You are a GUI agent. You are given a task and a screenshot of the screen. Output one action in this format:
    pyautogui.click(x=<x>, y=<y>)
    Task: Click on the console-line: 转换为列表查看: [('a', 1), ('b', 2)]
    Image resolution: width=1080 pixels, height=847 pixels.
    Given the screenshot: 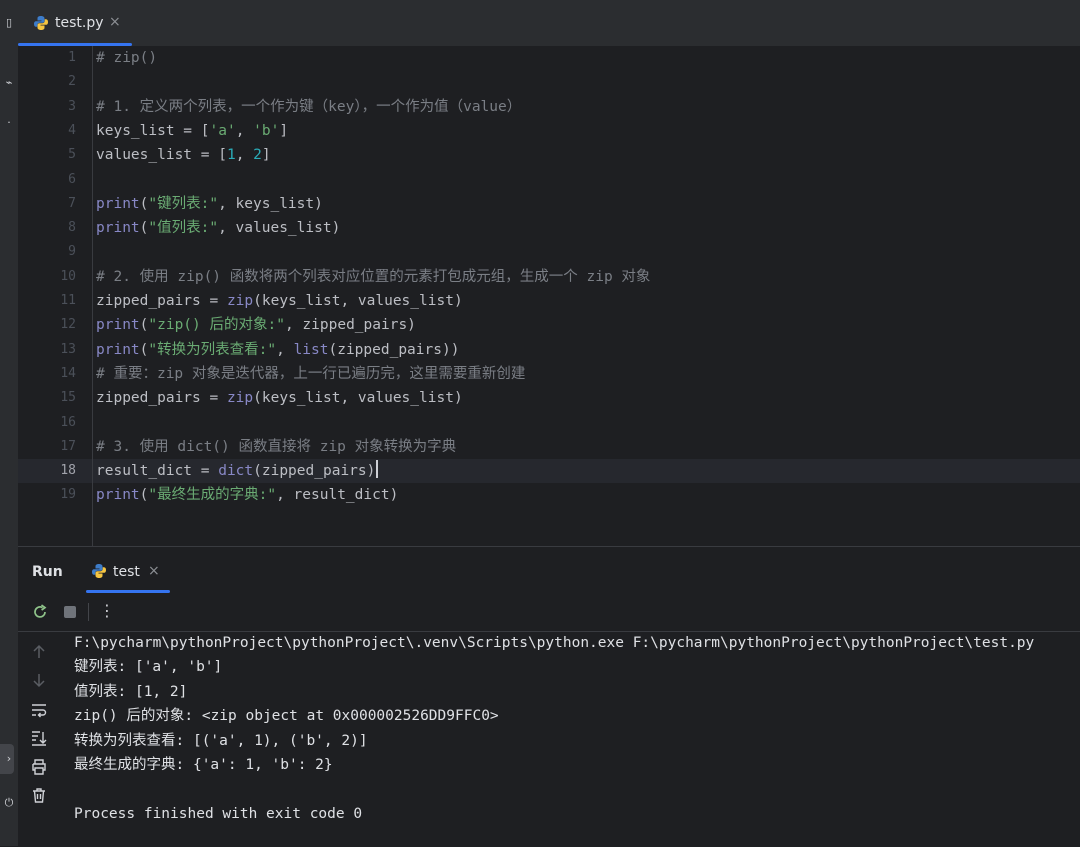 What is the action you would take?
    pyautogui.click(x=221, y=740)
    